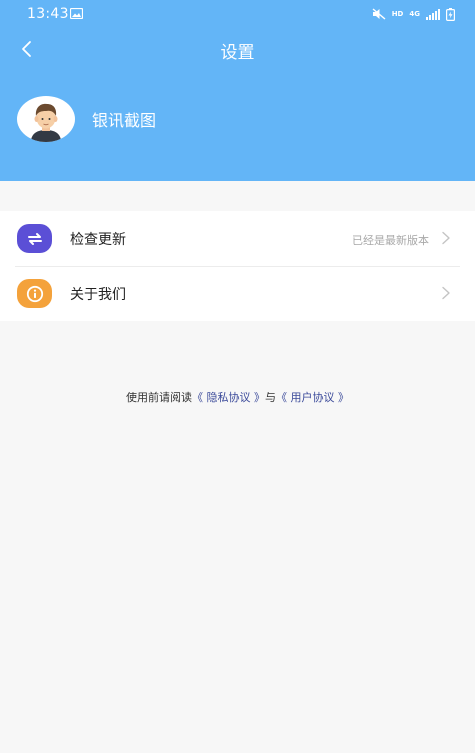  I want to click on menu-item-label: 检查更新, so click(98, 240).